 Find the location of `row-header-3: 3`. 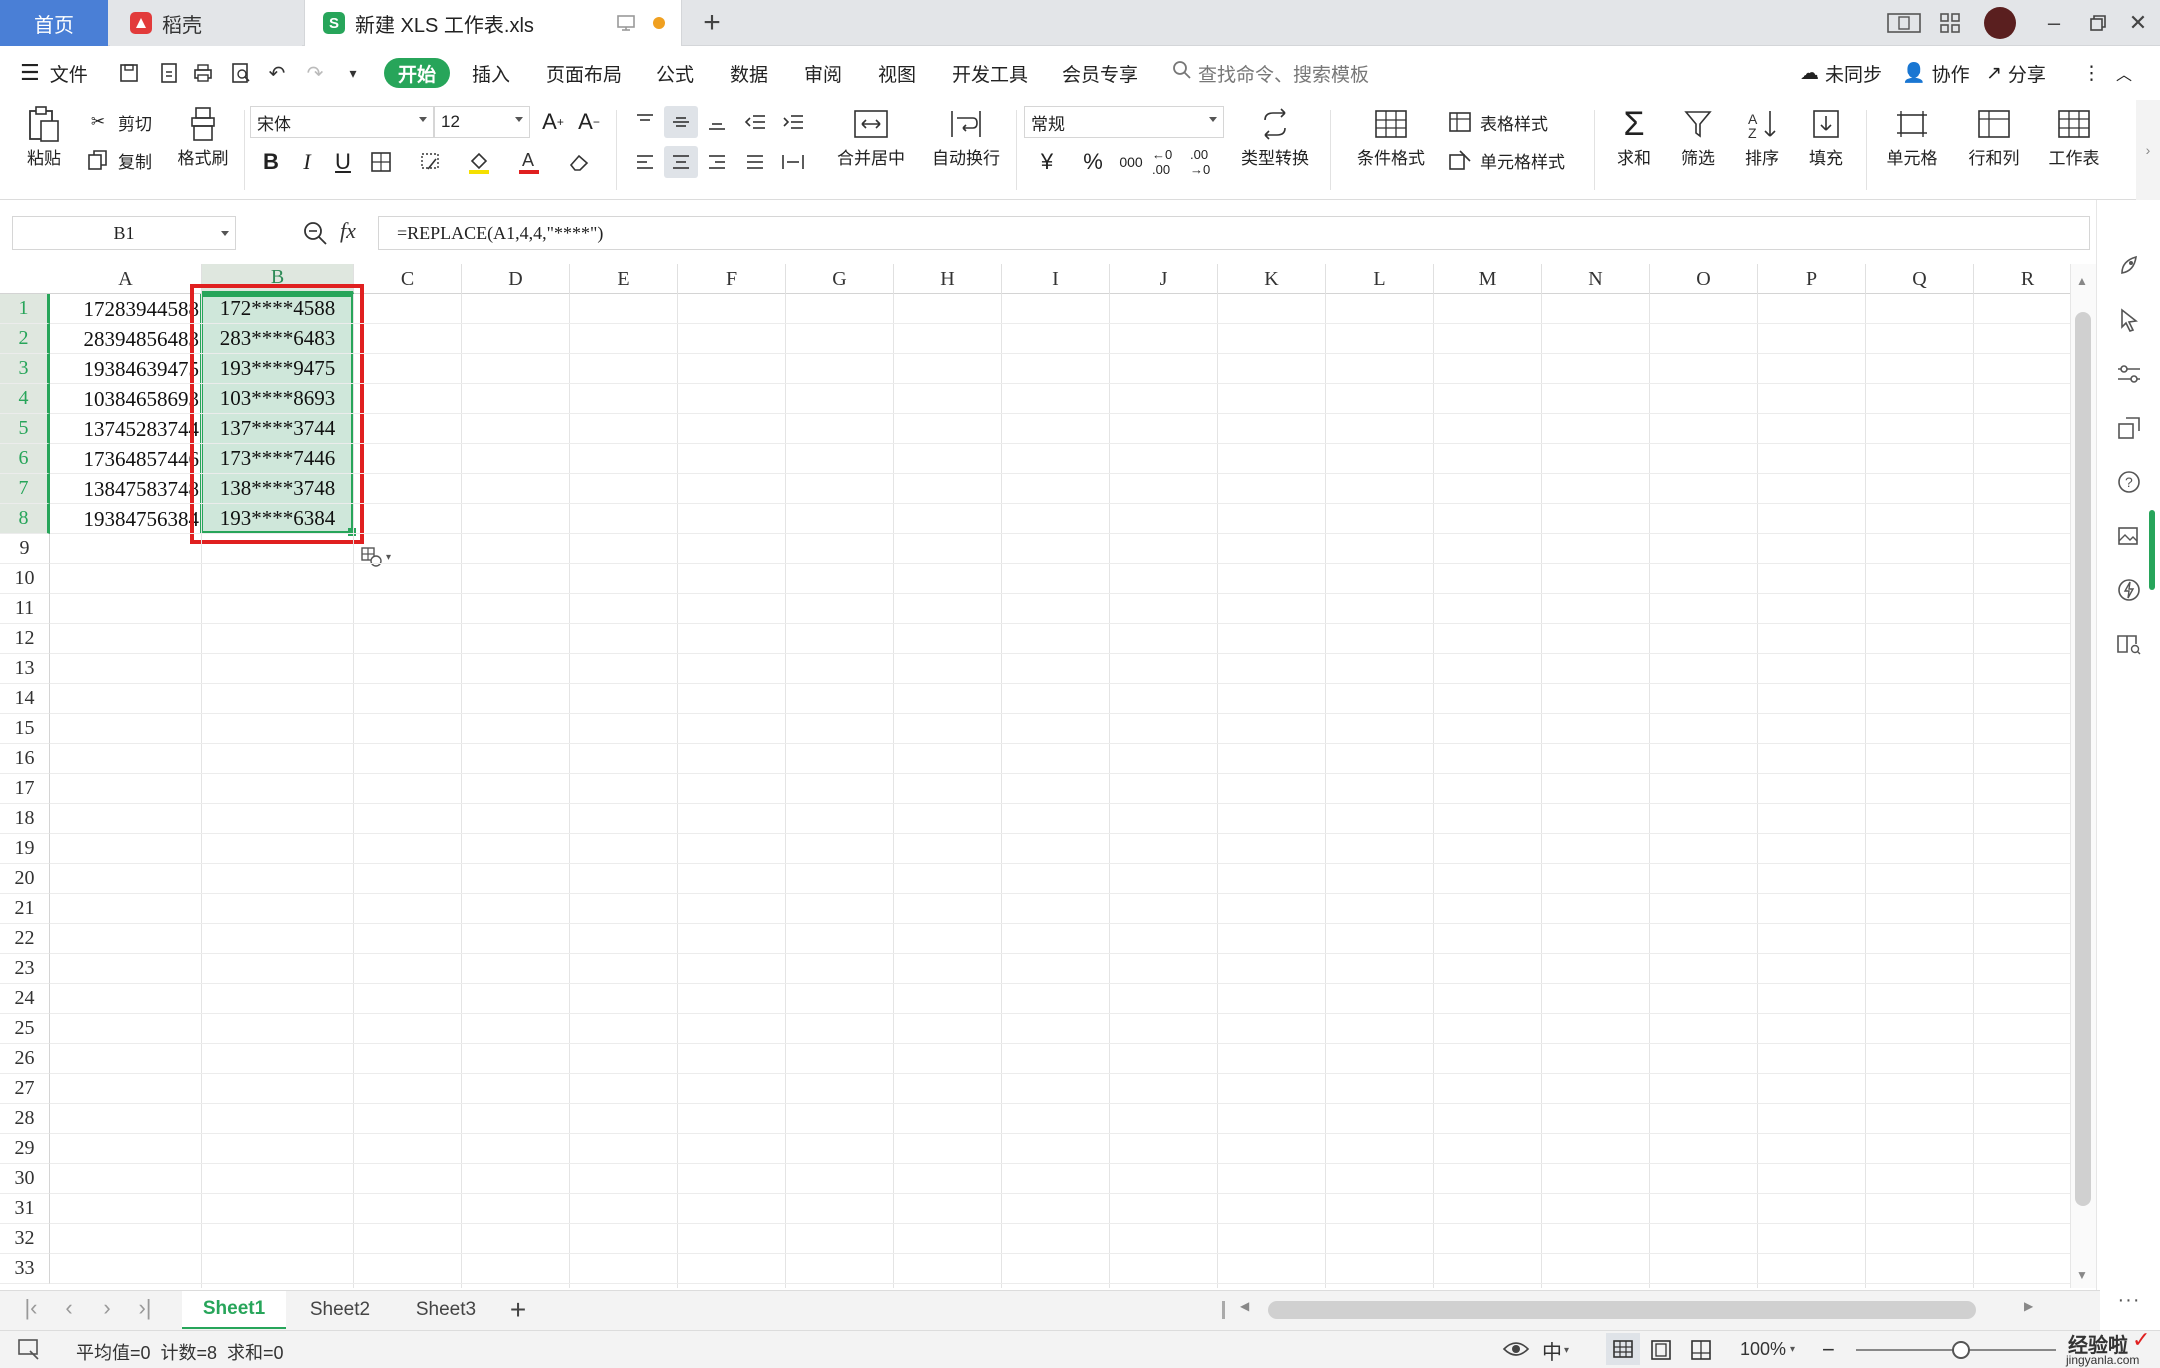

row-header-3: 3 is located at coordinates (25, 369).